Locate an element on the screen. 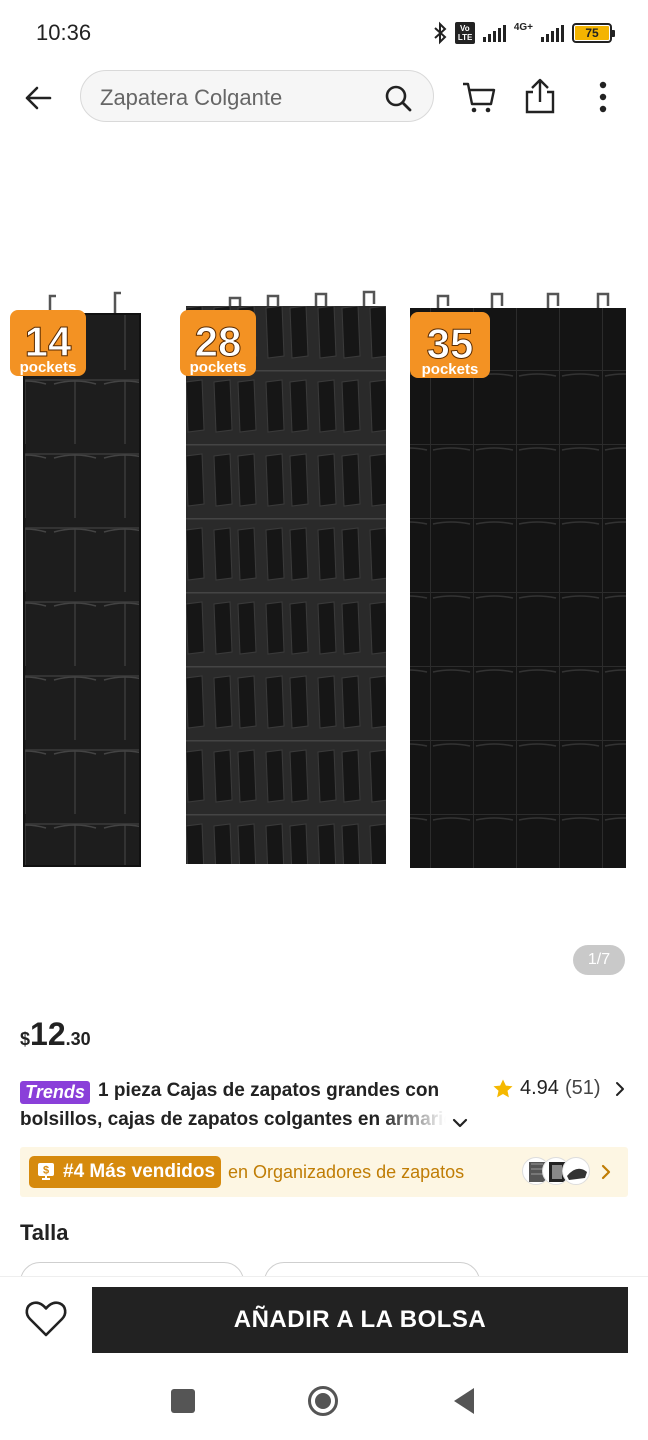 This screenshot has height=1440, width=648. bottom-action-bar: AÑADIR A LA BOLSA is located at coordinates (324, 1321).